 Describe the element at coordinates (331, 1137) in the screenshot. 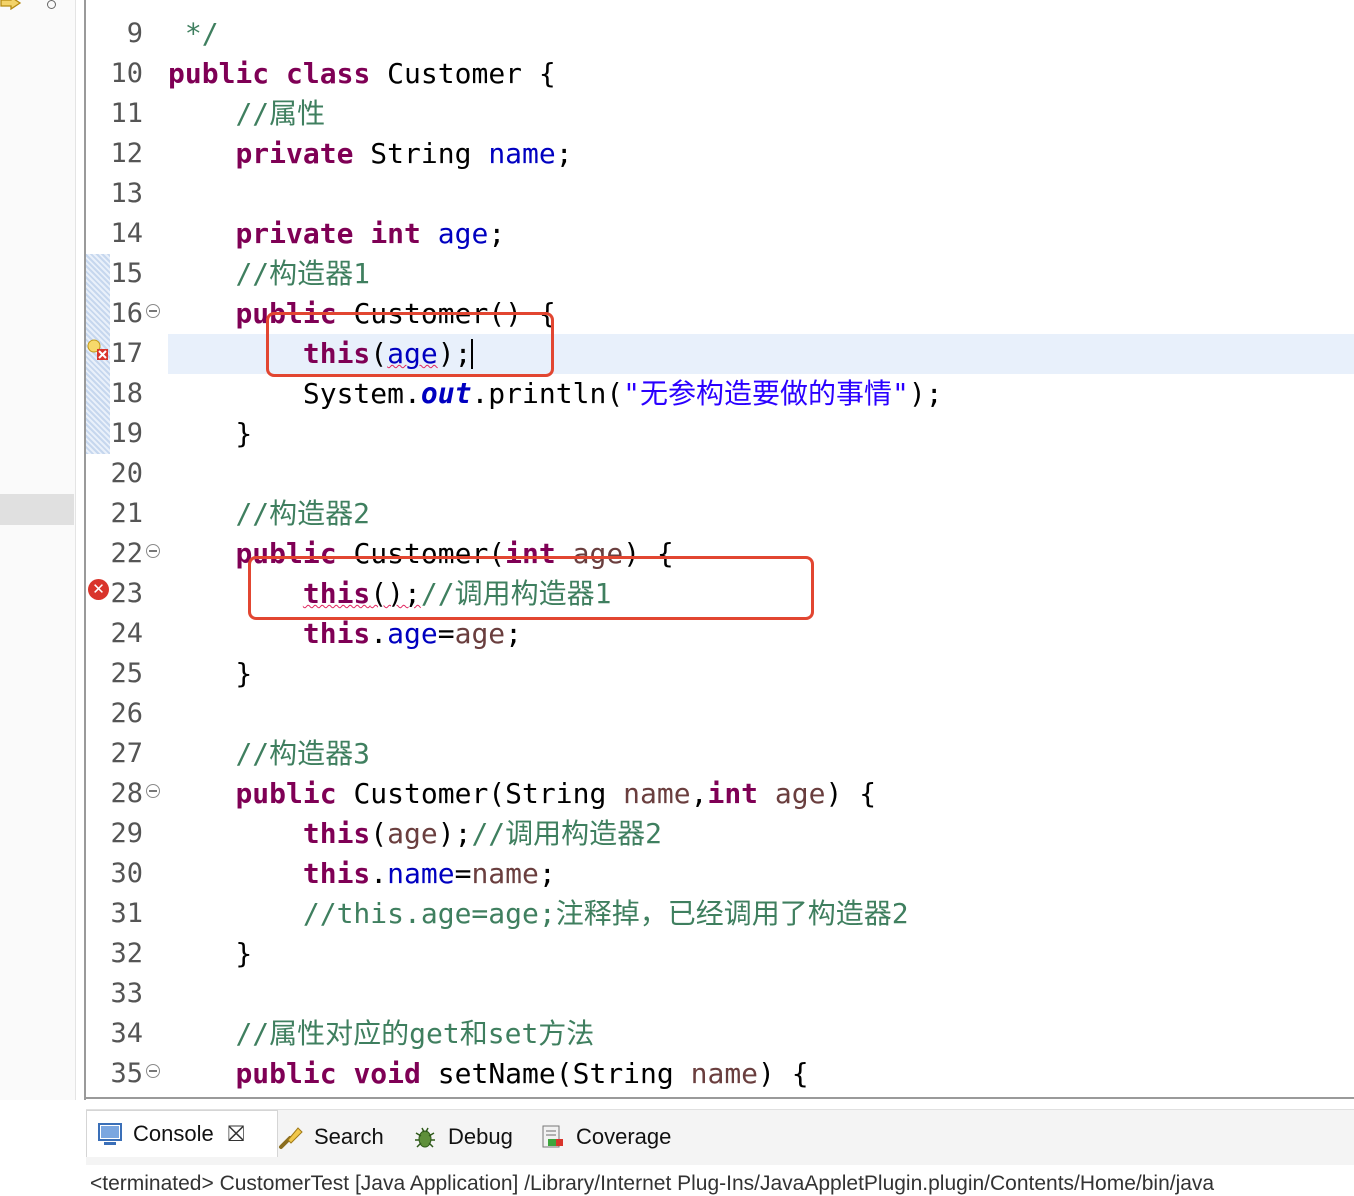

I see `tab-search: Search` at that location.